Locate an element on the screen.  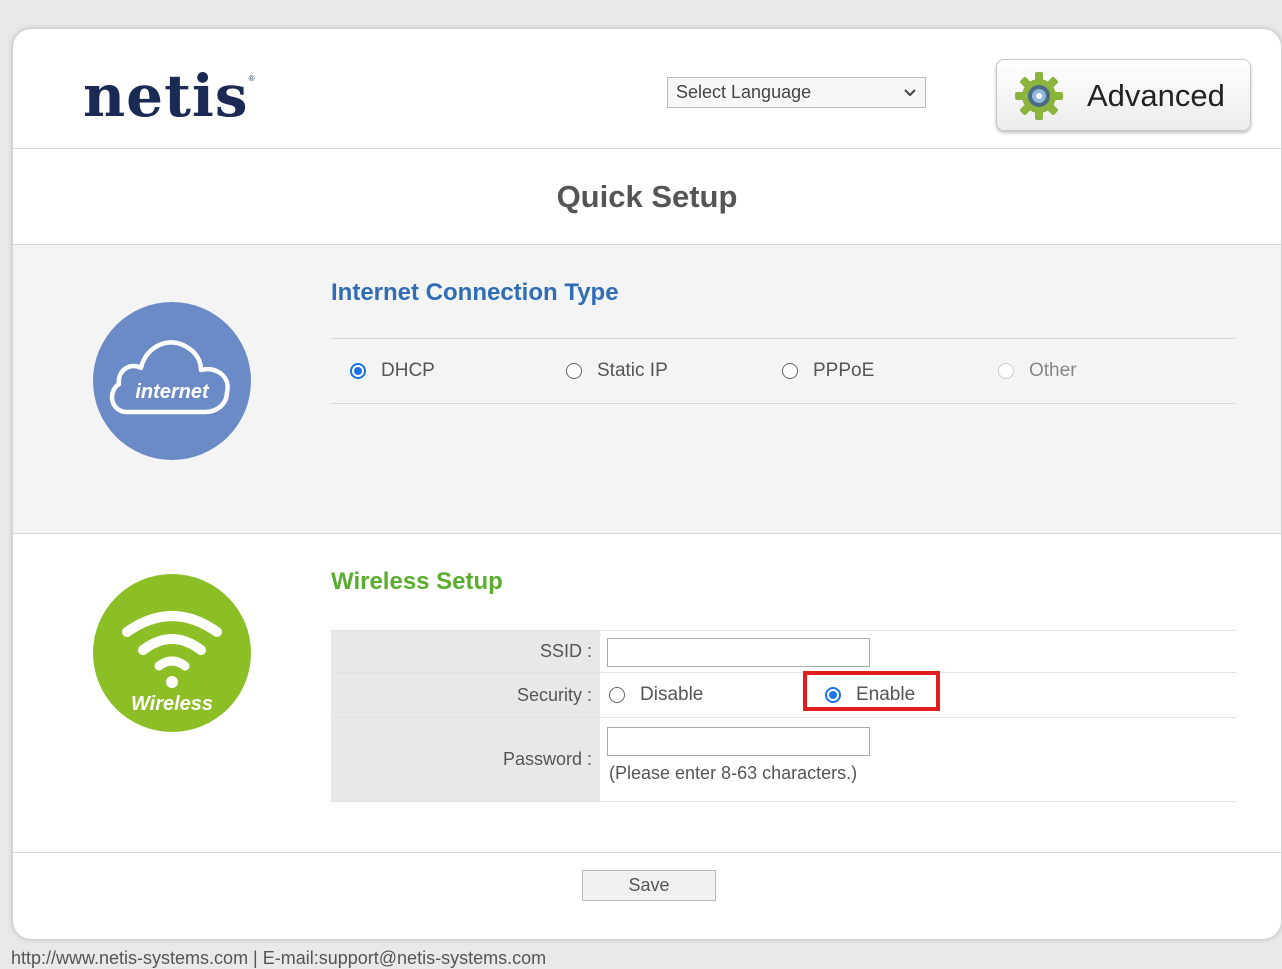
title-row: Quick Setup is located at coordinates (647, 197).